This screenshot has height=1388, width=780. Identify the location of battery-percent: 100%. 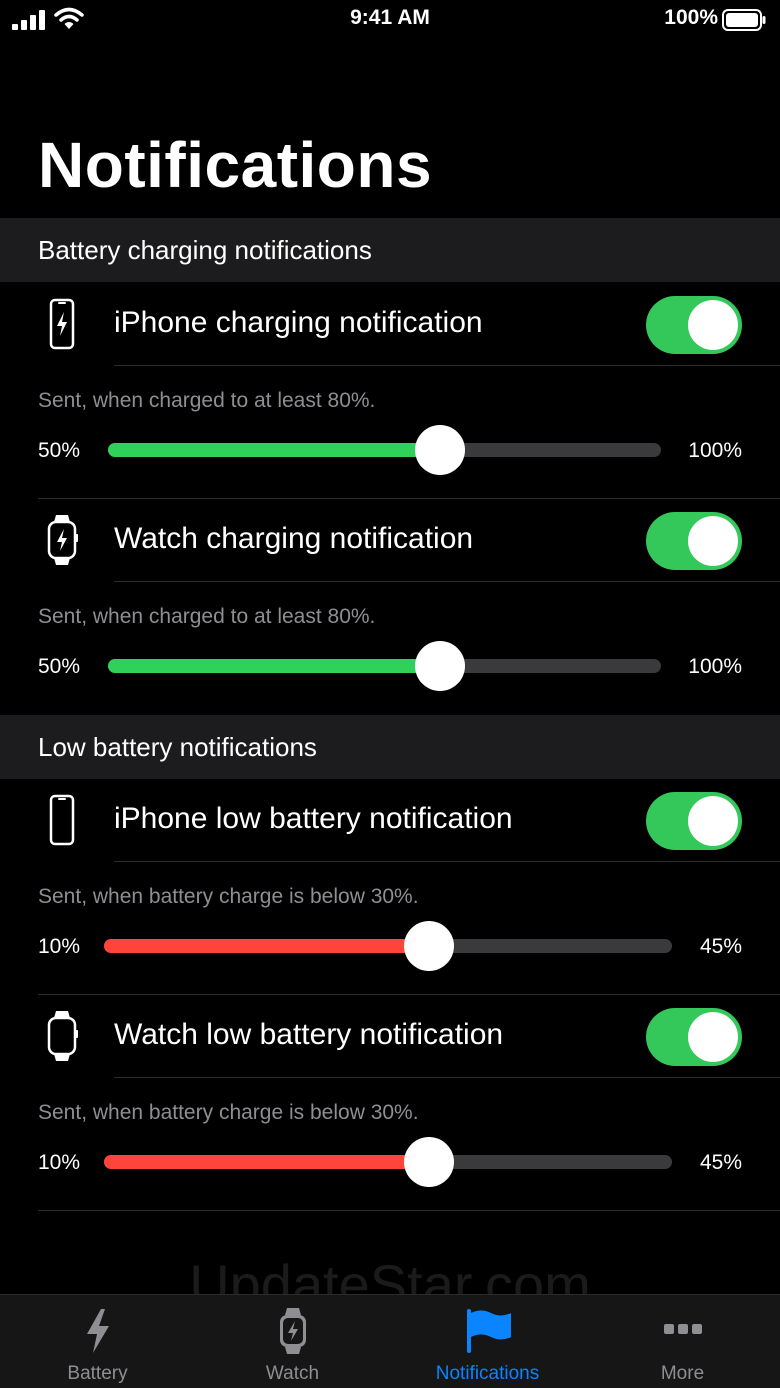
(691, 17).